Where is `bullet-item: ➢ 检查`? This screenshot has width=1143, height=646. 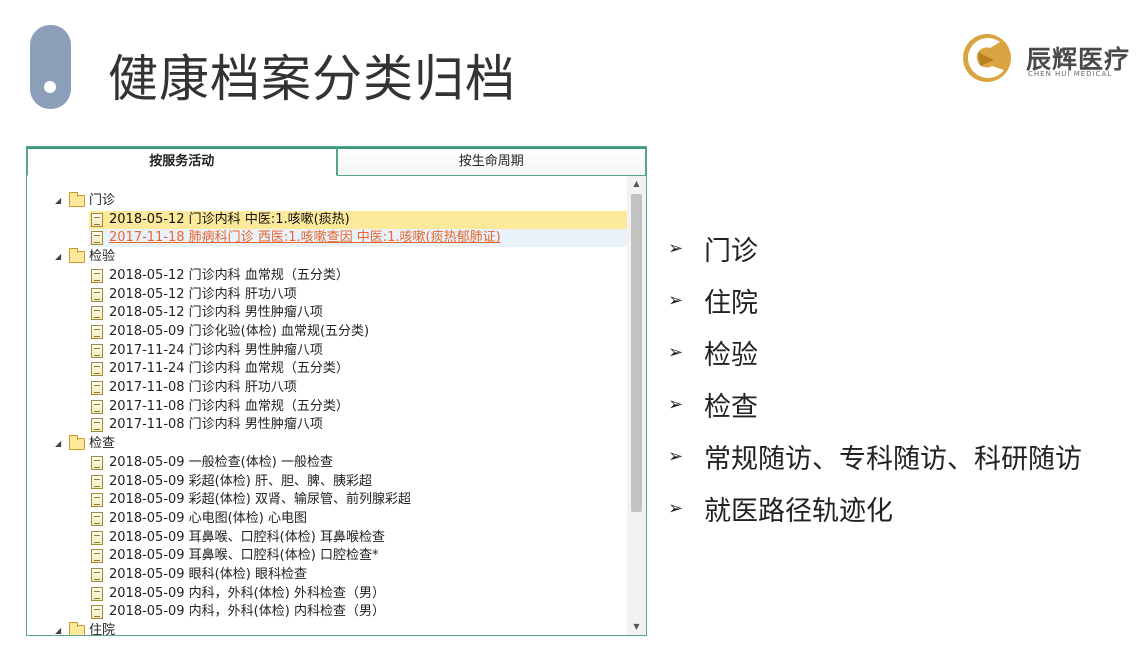 bullet-item: ➢ 检查 is located at coordinates (713, 404).